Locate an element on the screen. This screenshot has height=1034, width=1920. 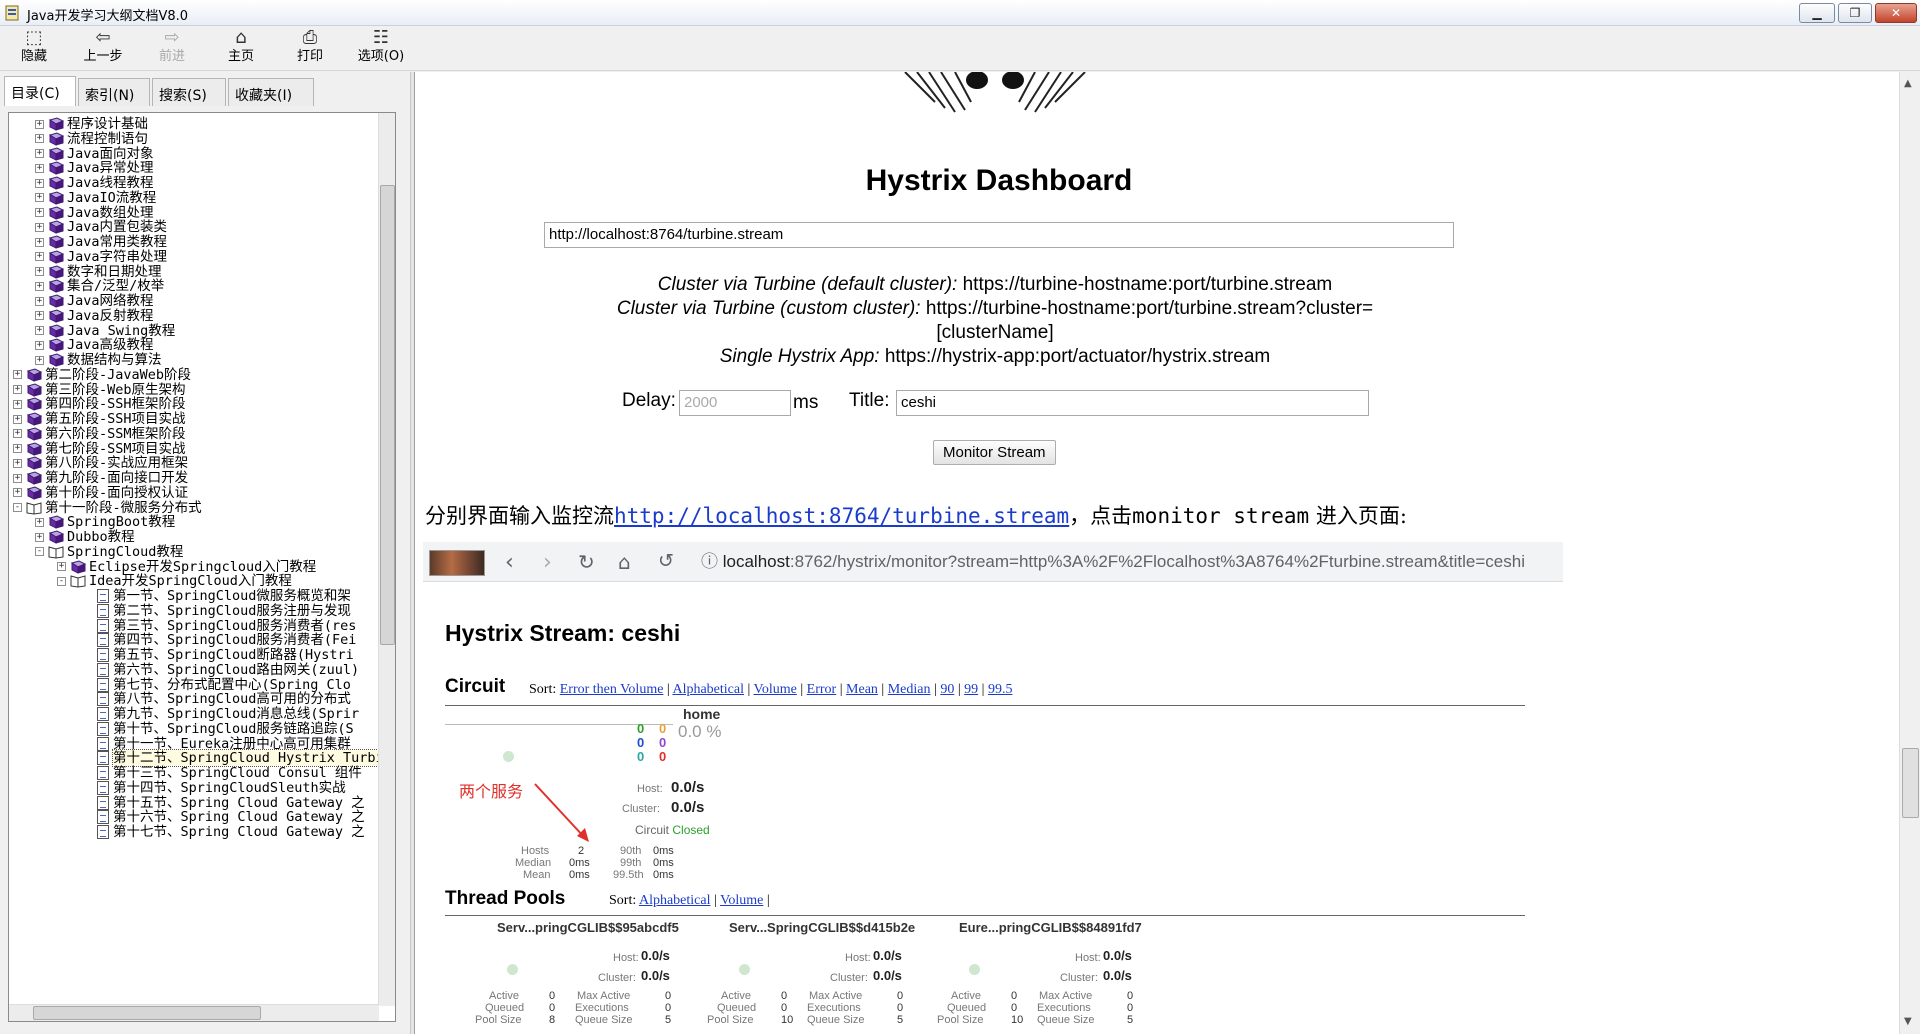
sort-mean: Mean is located at coordinates (862, 689).